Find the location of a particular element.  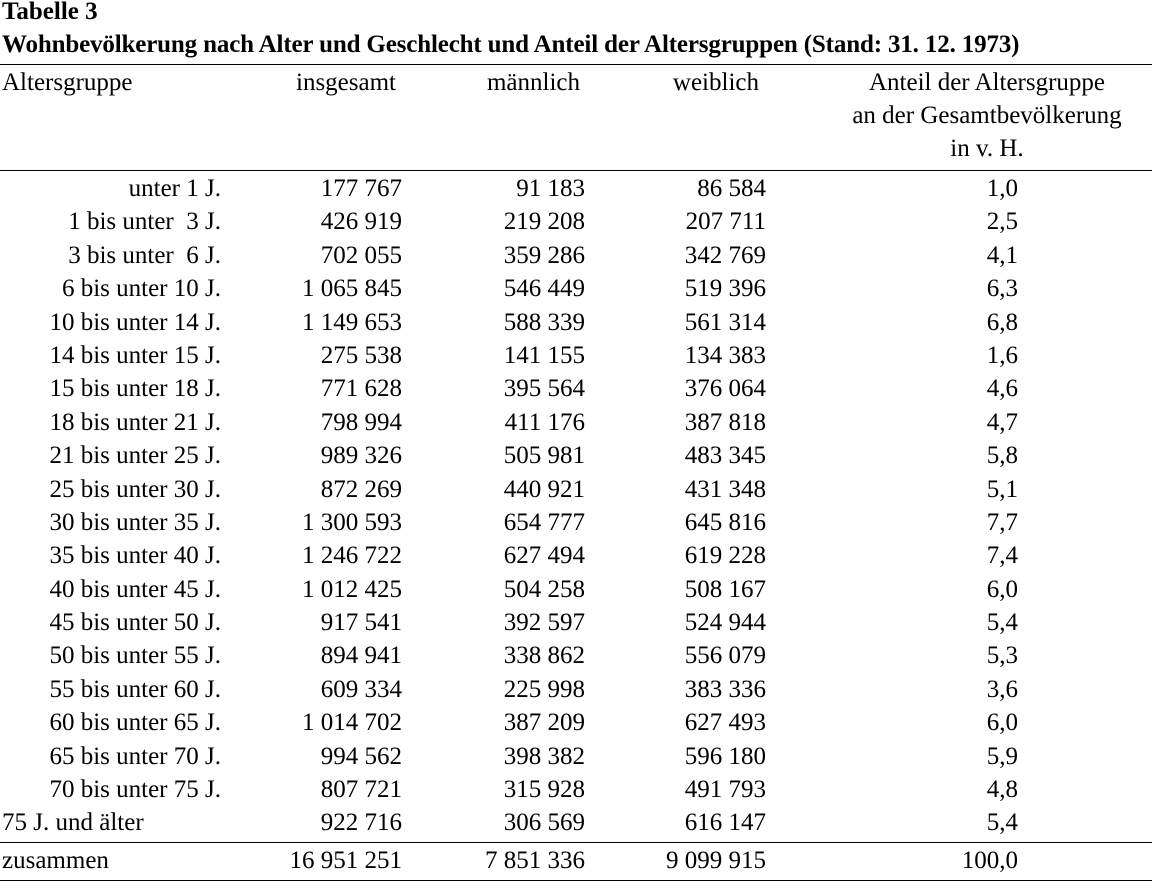

cell-age-group: 60 bis unter 65 J. is located at coordinates (135, 723).